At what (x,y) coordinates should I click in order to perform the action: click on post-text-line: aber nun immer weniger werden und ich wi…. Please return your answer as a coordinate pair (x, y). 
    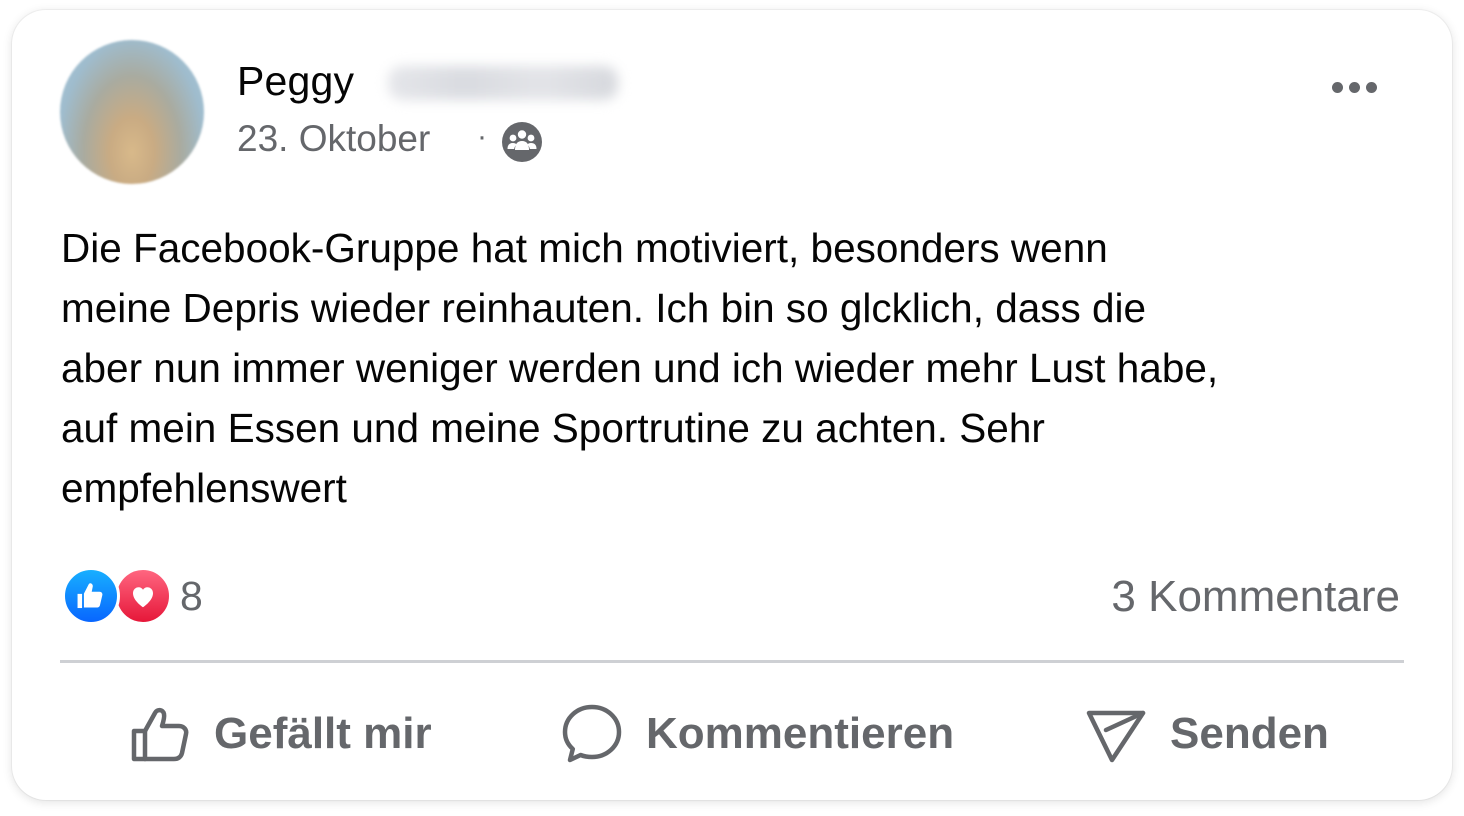
    Looking at the image, I should click on (640, 368).